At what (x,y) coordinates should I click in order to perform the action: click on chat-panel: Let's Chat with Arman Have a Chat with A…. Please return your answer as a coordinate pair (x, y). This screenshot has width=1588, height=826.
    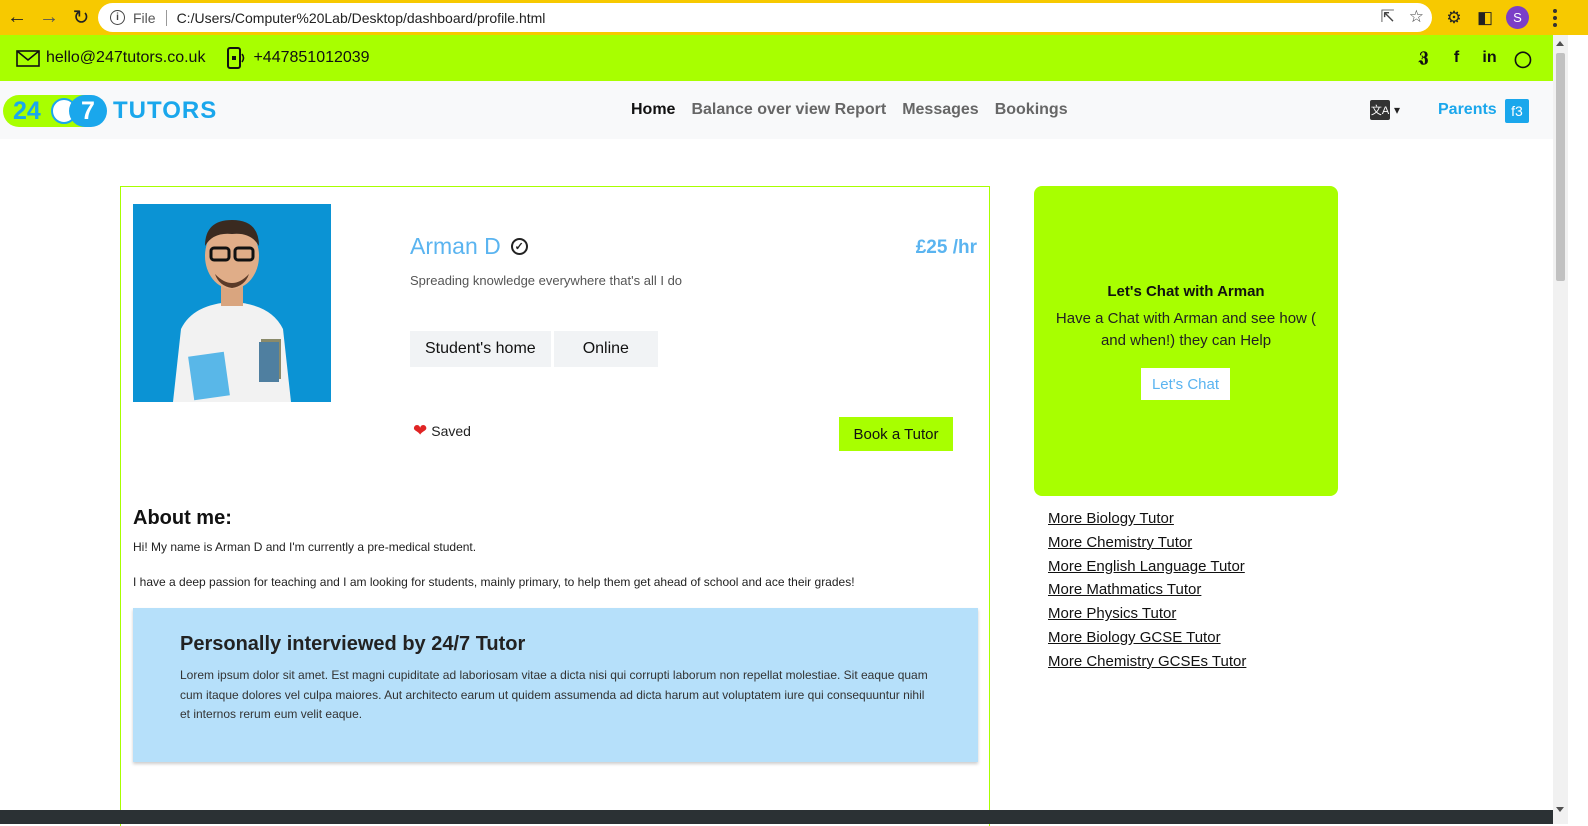
    Looking at the image, I should click on (1186, 341).